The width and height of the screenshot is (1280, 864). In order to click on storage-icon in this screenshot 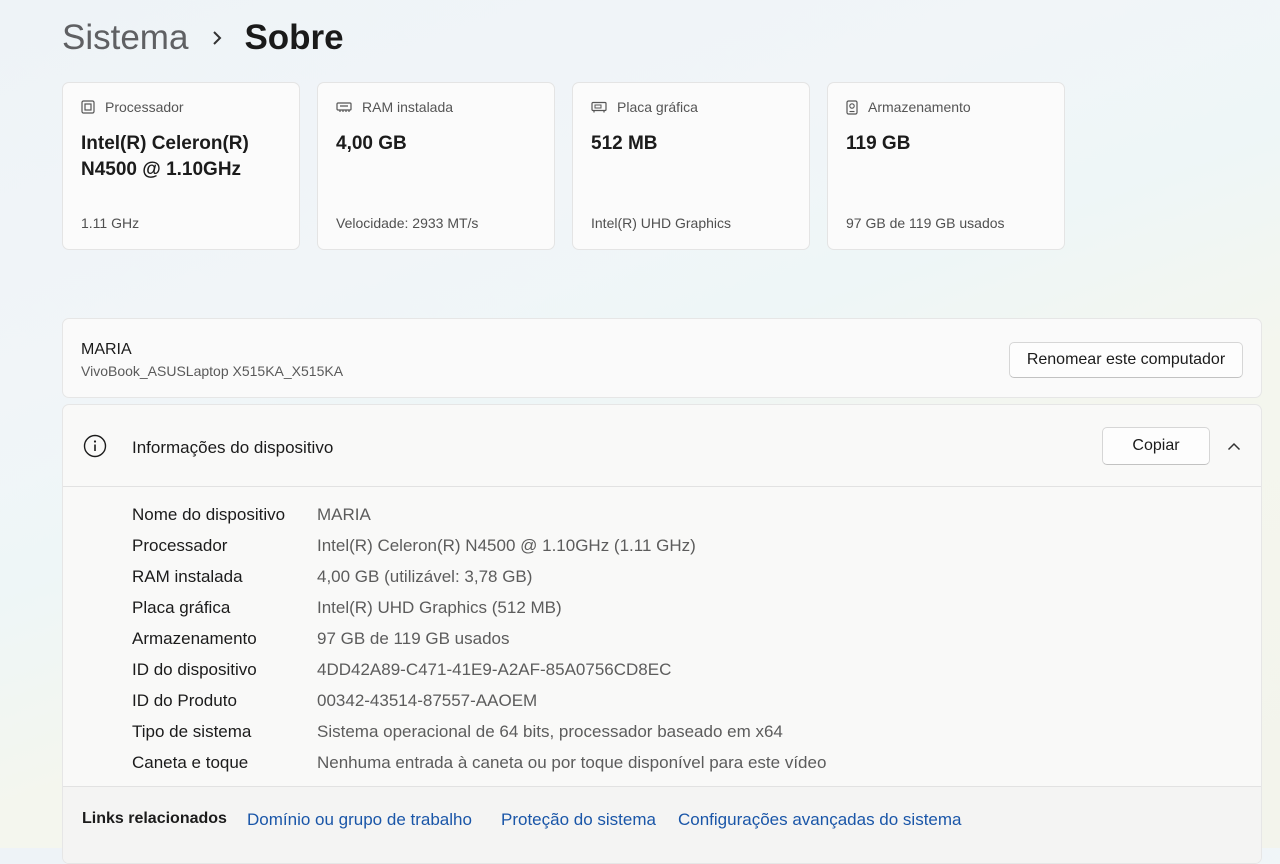, I will do `click(852, 107)`.